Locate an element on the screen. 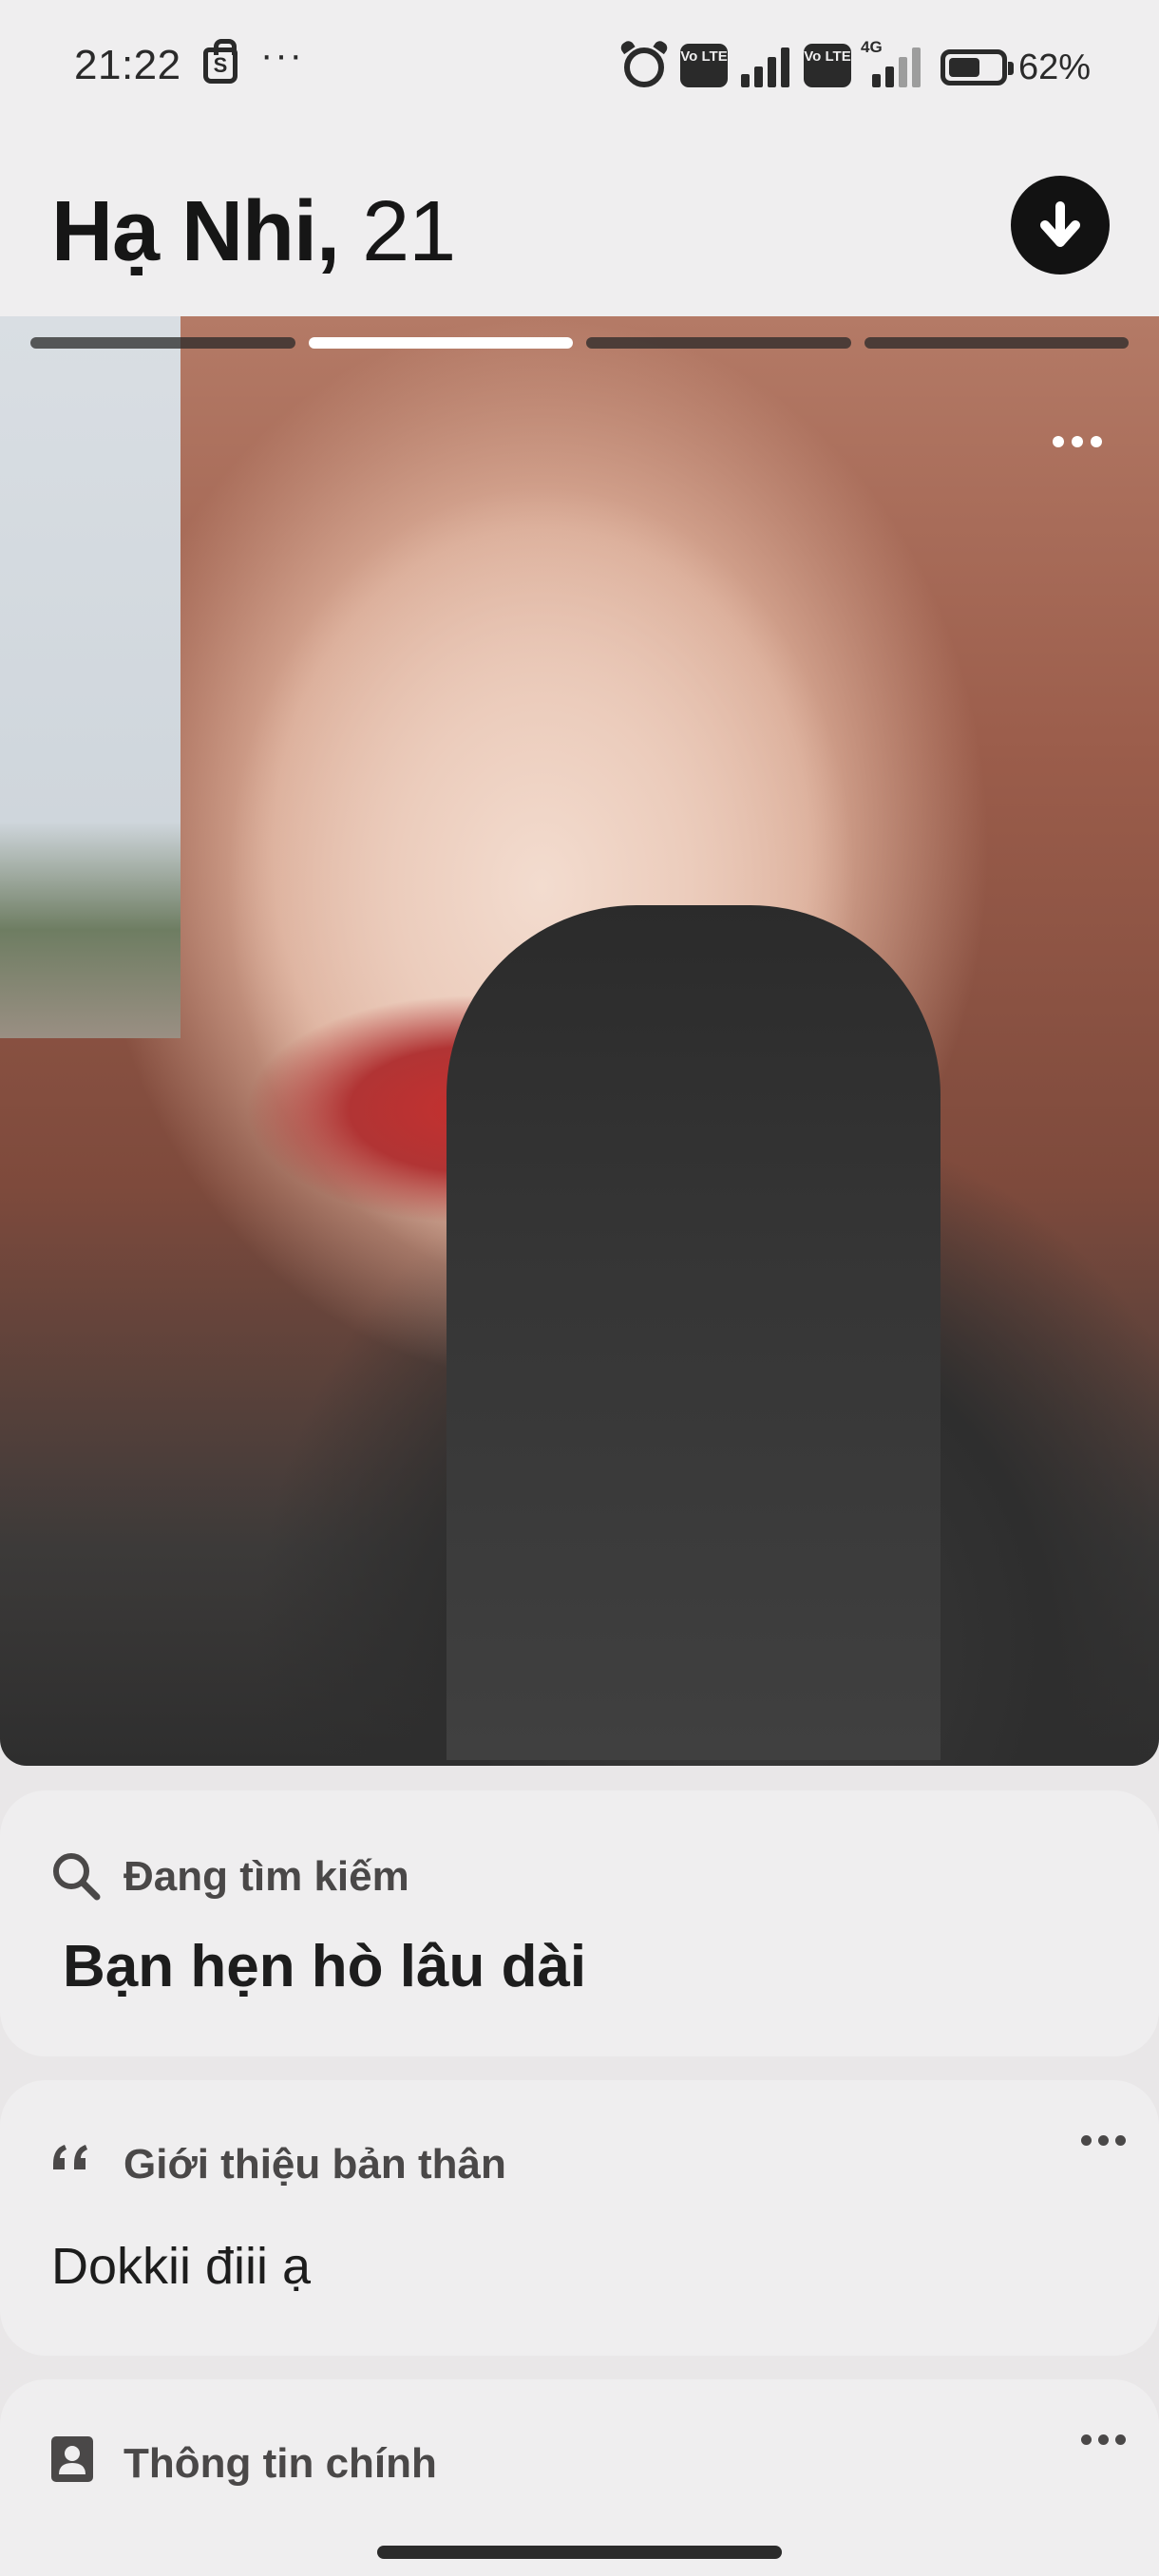 This screenshot has width=1159, height=2576. shopping-bag-letter: S is located at coordinates (220, 65).